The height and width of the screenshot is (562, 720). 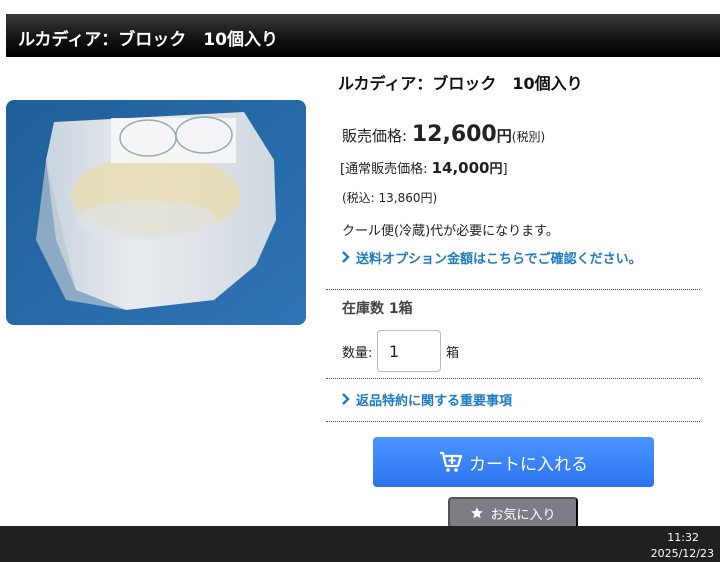 I want to click on add-to-cart-label: カートに入れる, so click(x=528, y=464).